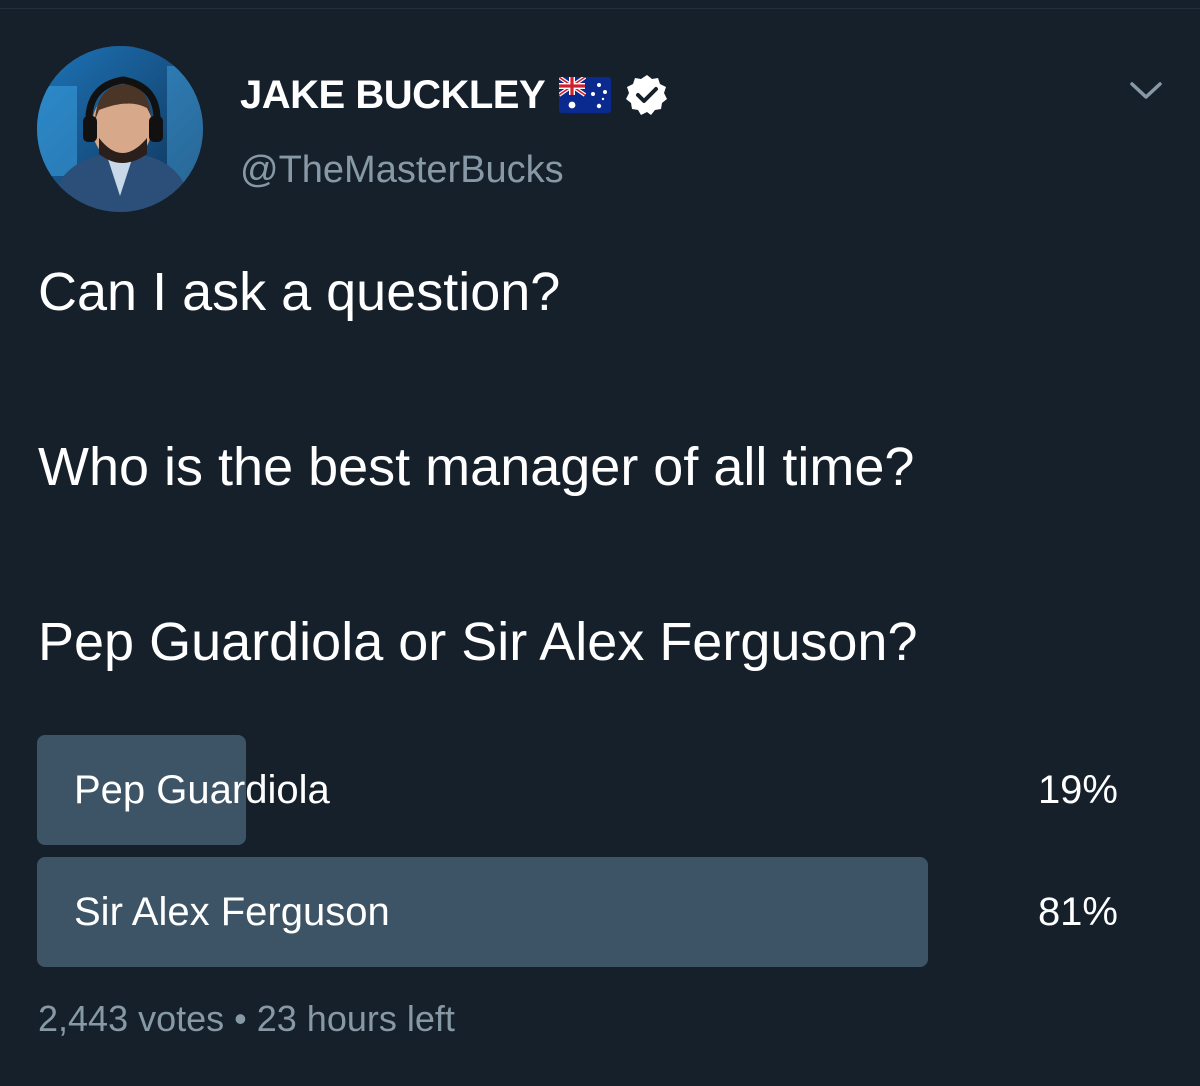  I want to click on author-name-row: JAKE BUCKLEY, so click(454, 95).